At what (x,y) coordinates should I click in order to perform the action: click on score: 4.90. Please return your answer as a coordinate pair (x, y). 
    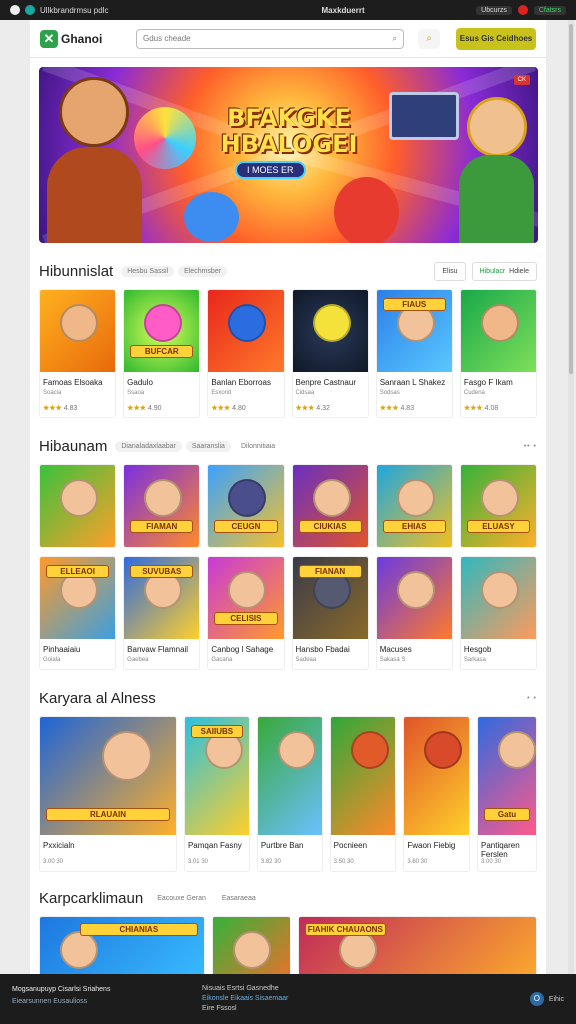
    Looking at the image, I should click on (154, 408).